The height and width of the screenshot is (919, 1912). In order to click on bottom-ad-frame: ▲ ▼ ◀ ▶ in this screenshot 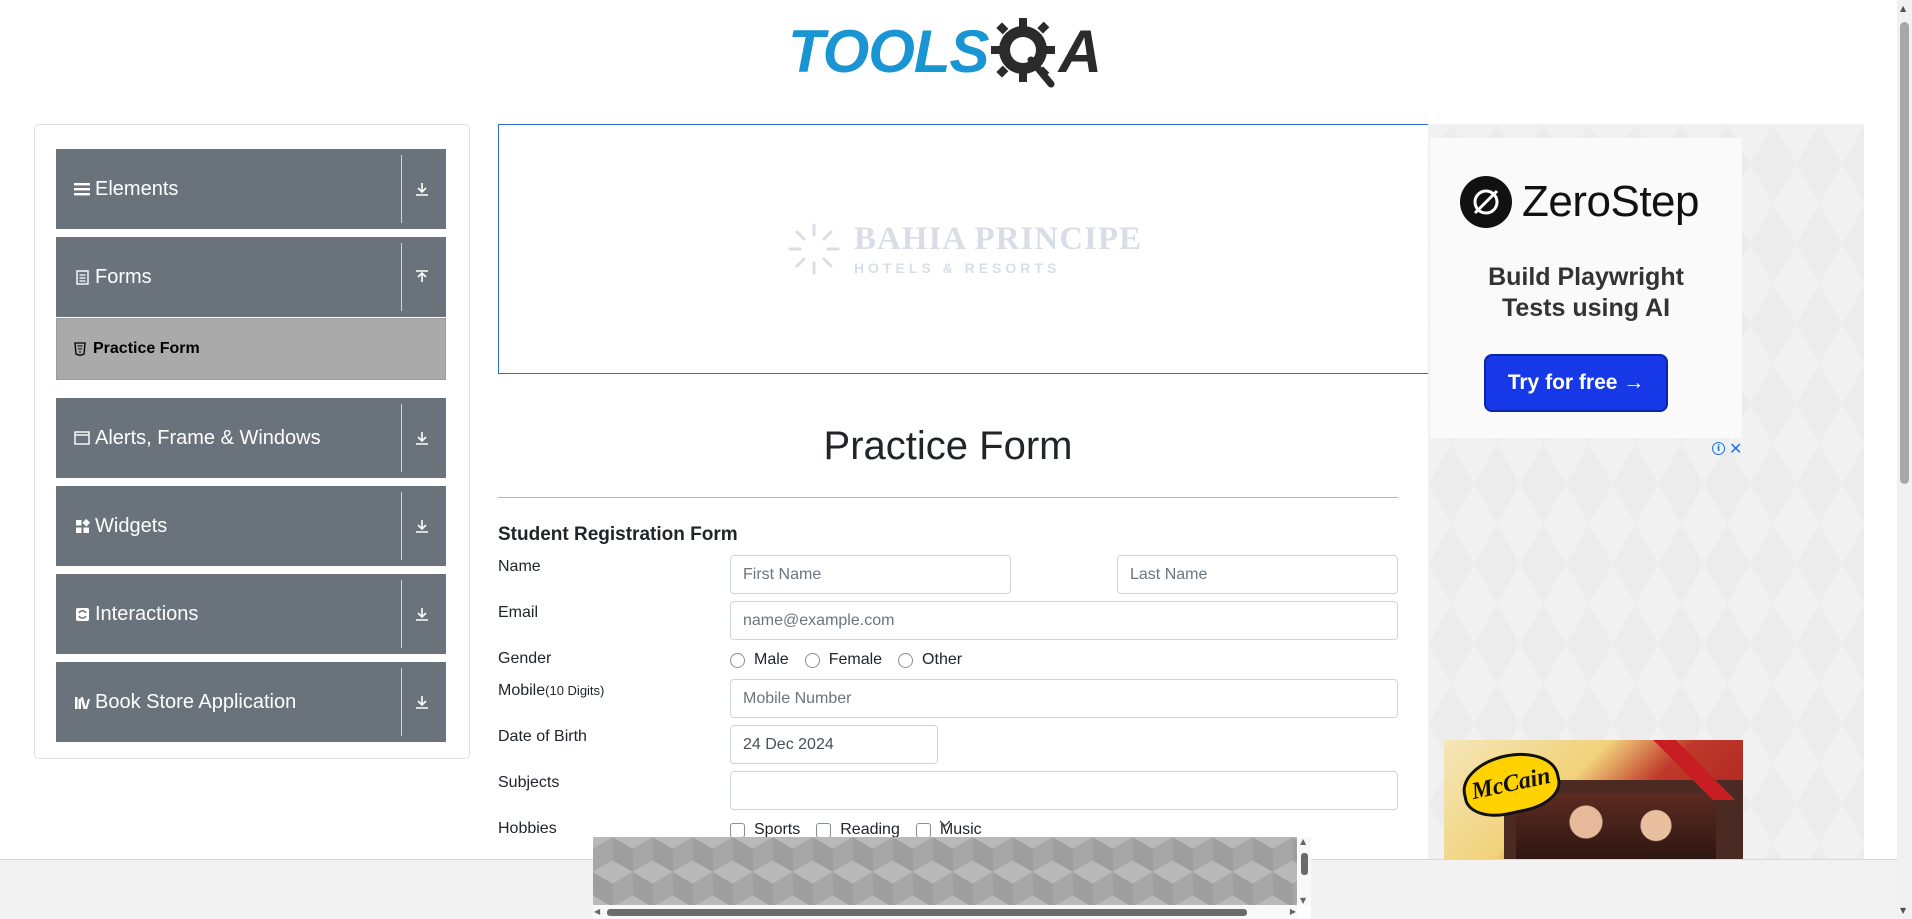, I will do `click(952, 869)`.